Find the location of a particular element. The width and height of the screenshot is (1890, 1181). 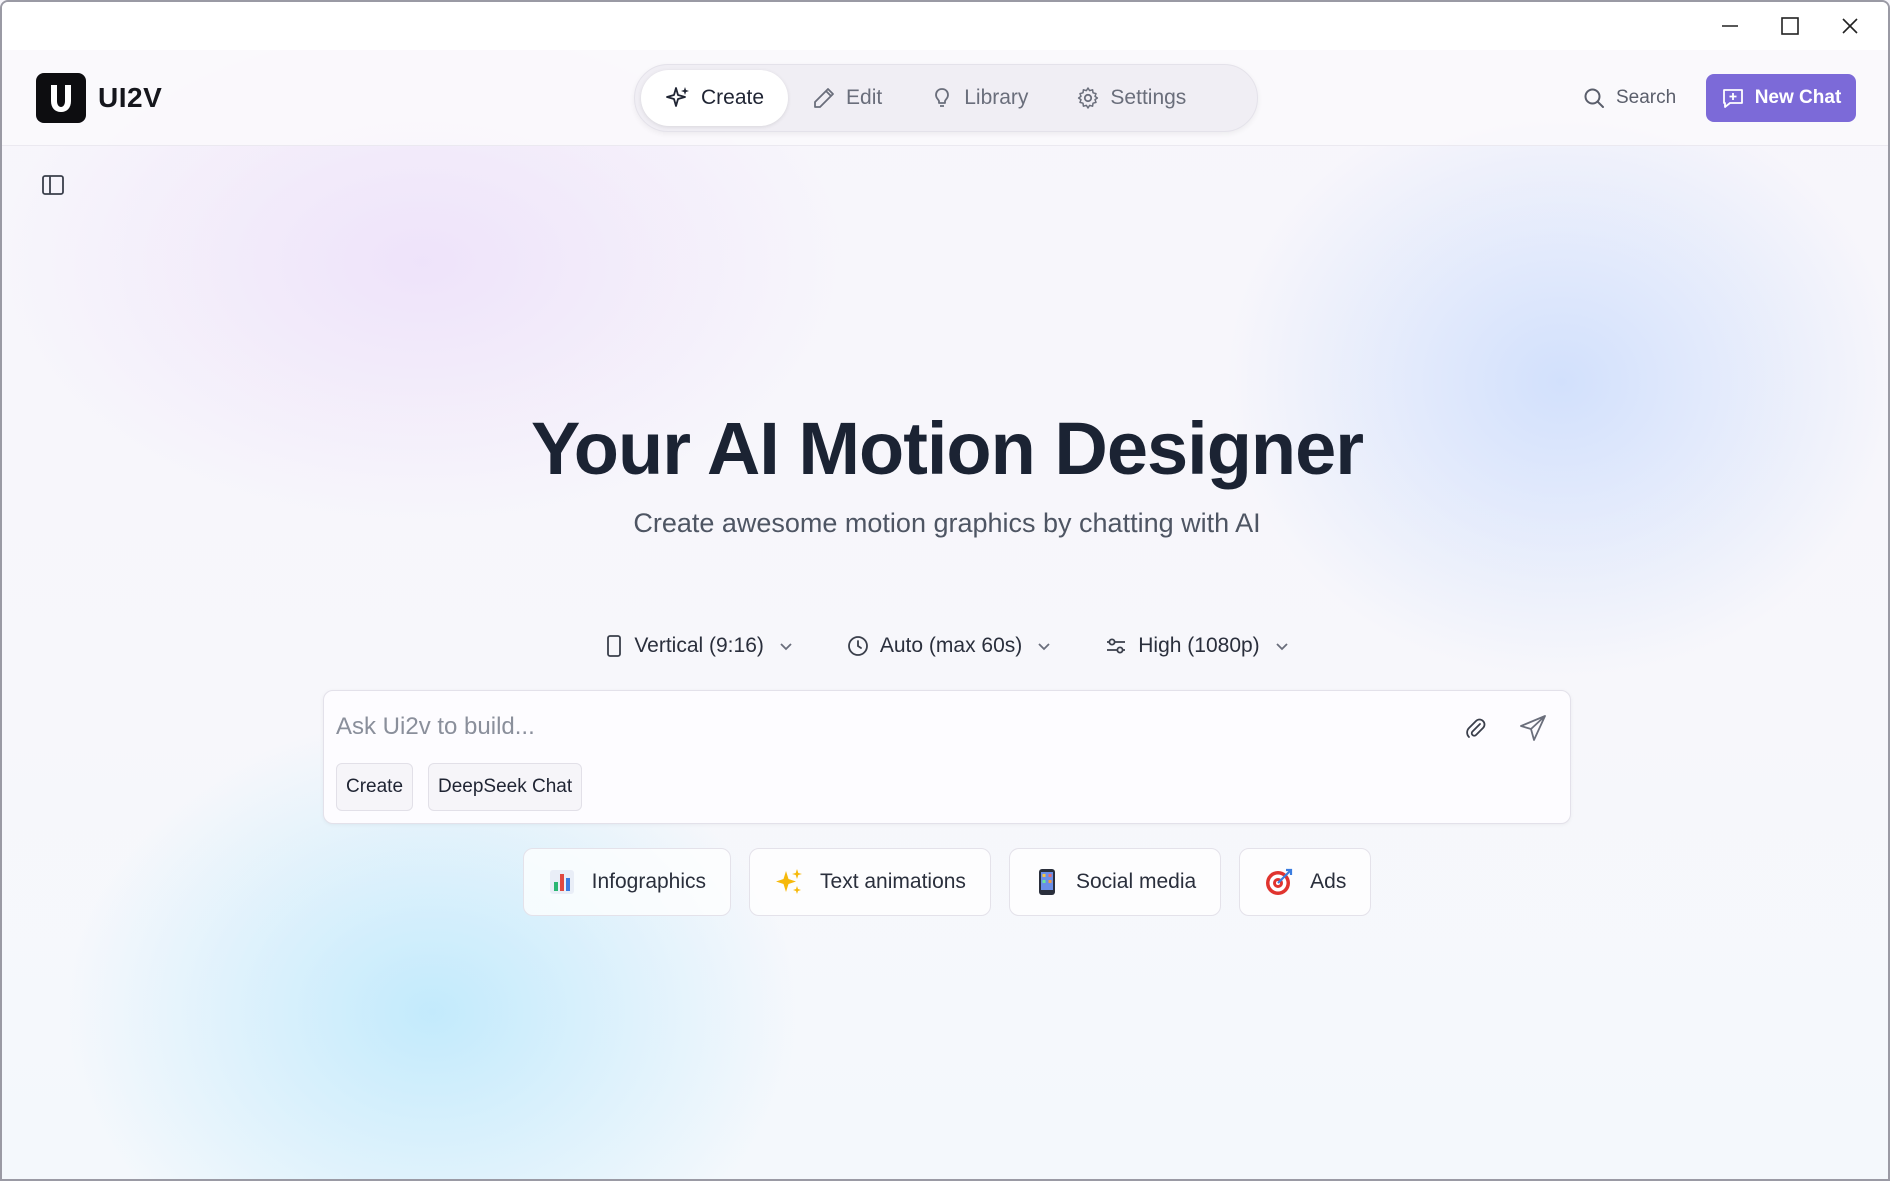

sidebar-toggle-button is located at coordinates (53, 185).